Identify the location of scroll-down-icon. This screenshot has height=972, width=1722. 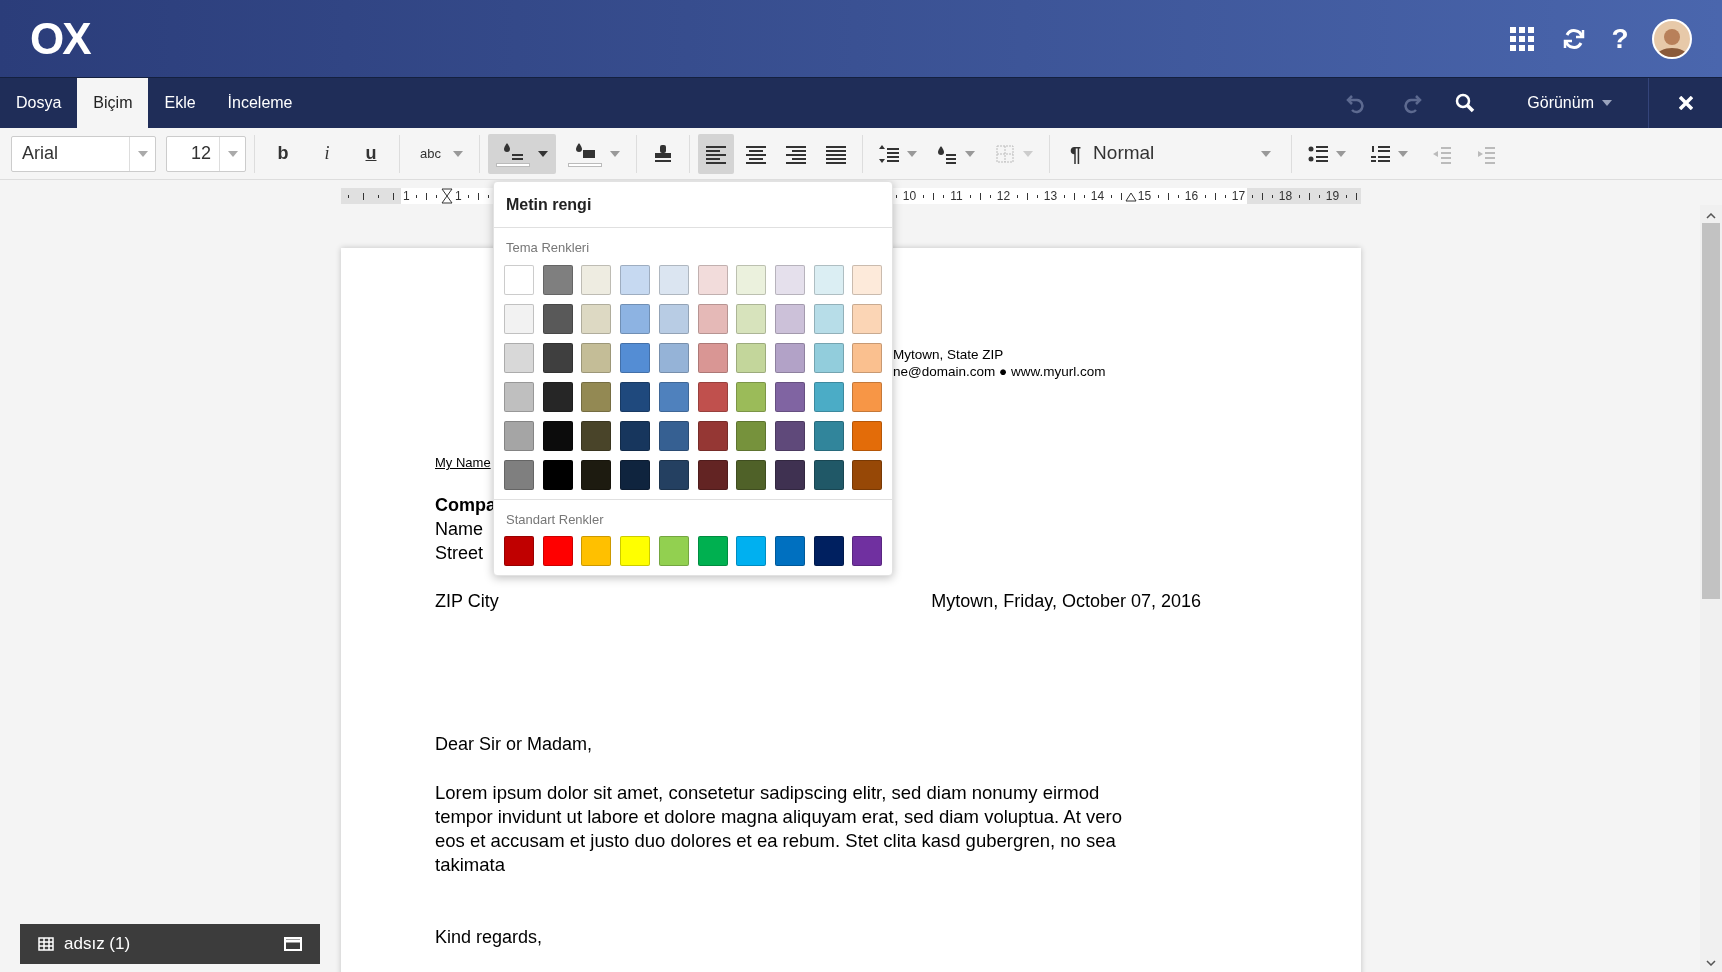
(1711, 963).